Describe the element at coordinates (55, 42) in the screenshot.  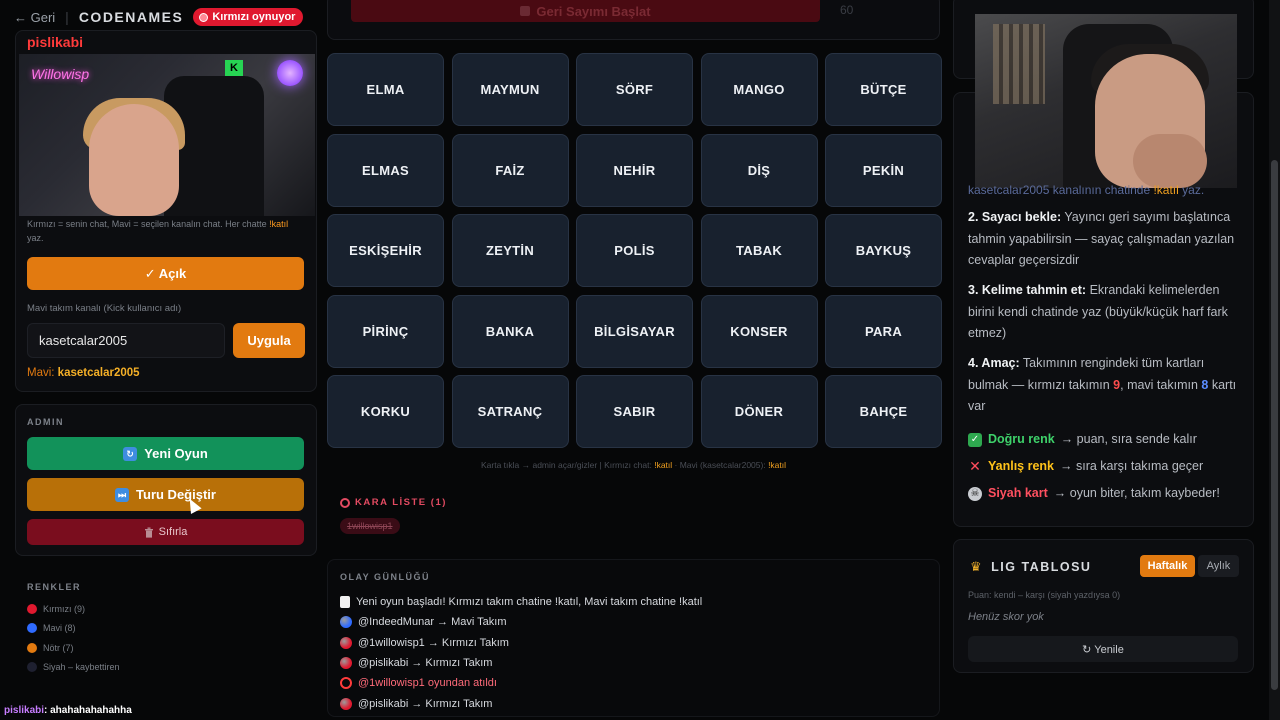
I see `streamer-name: pislikabi` at that location.